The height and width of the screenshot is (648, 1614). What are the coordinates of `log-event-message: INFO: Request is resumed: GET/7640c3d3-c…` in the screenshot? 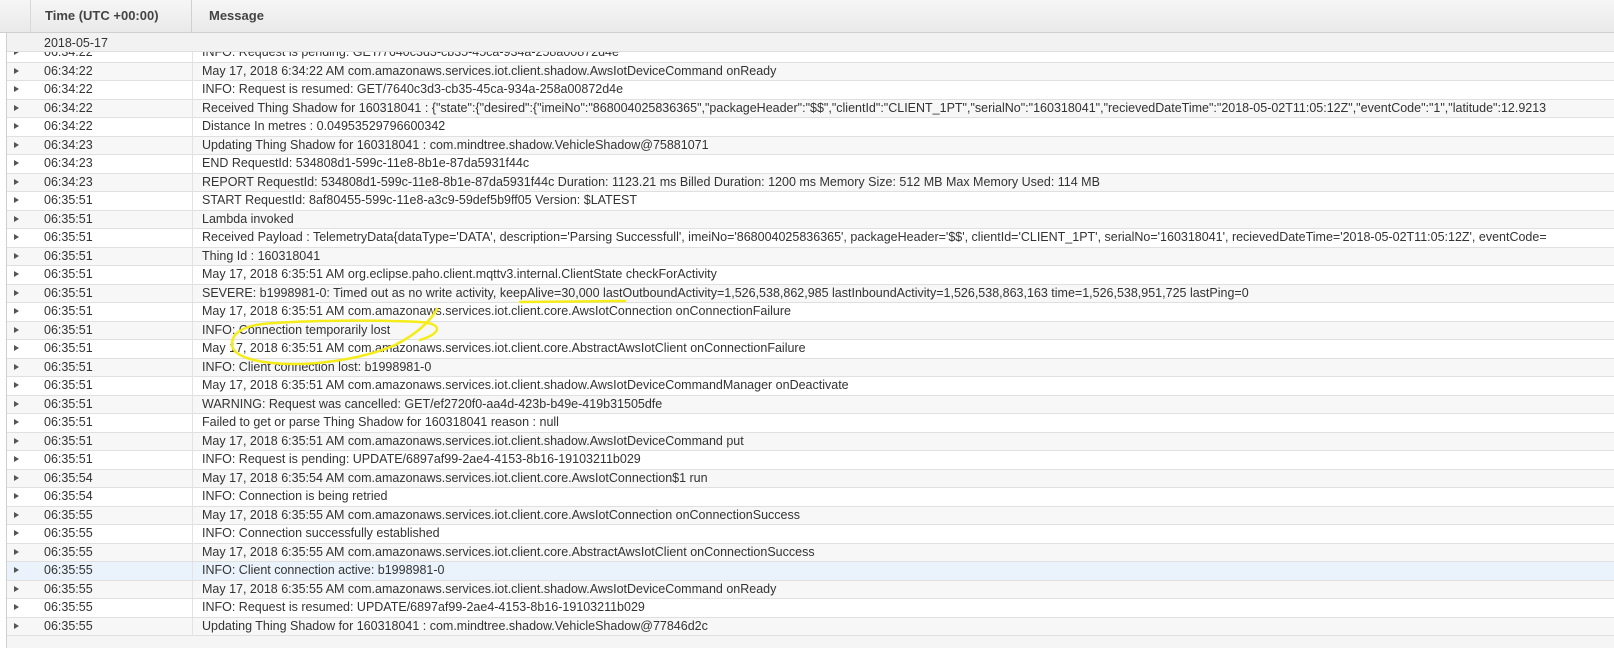 It's located at (413, 89).